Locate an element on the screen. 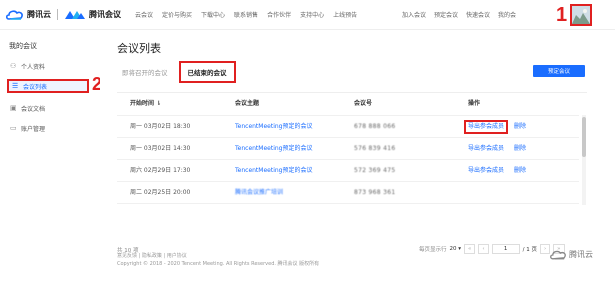 The height and width of the screenshot is (306, 615). nav-contact-sales: 联系销售 is located at coordinates (246, 14).